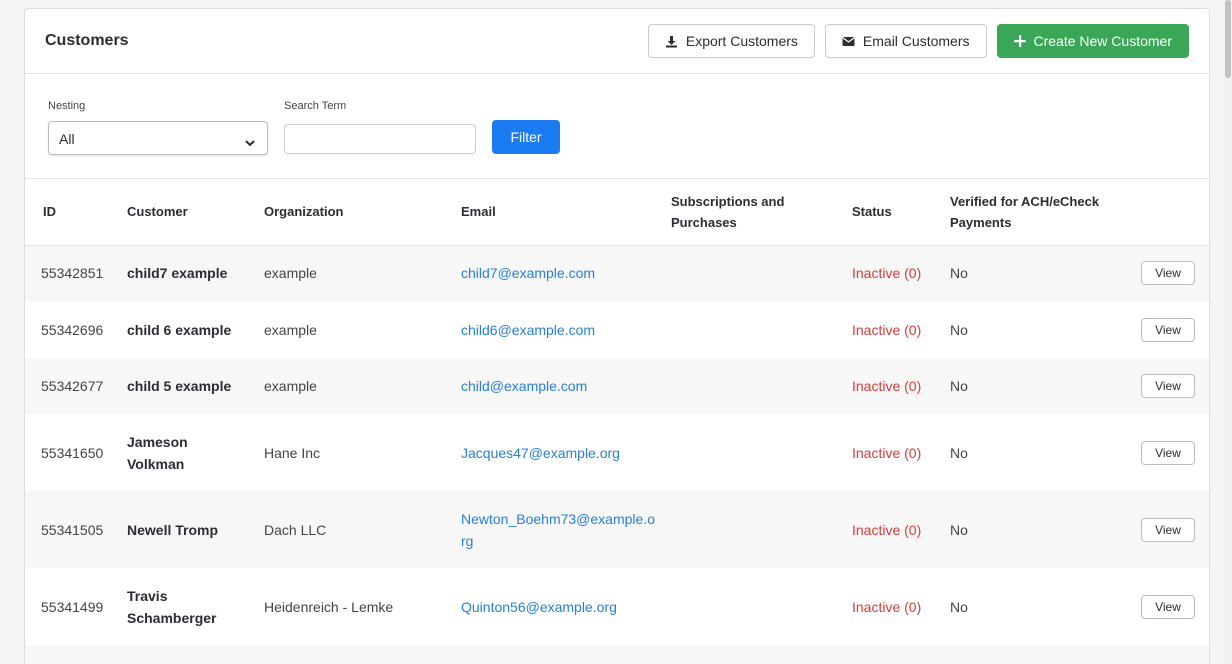 Image resolution: width=1232 pixels, height=664 pixels. Describe the element at coordinates (72, 329) in the screenshot. I see `cell-id: 55342696` at that location.